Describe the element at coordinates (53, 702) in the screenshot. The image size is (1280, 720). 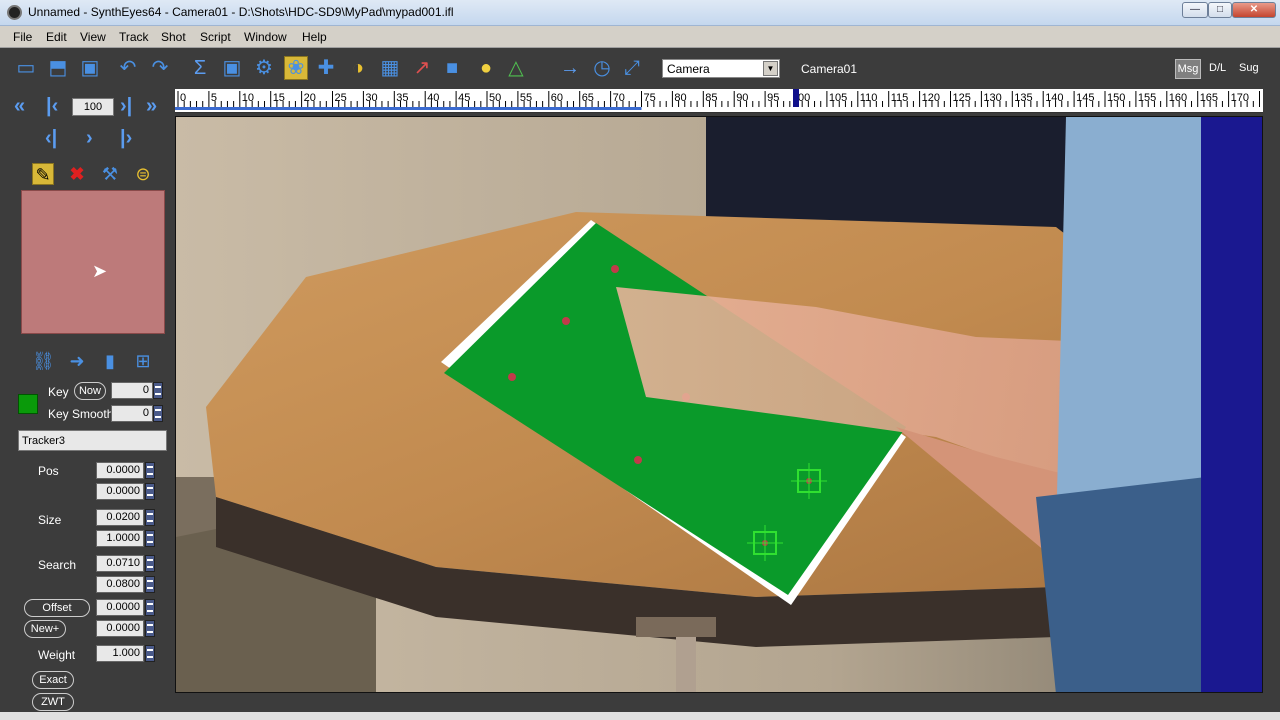
I see `zwt-button: ZWT` at that location.